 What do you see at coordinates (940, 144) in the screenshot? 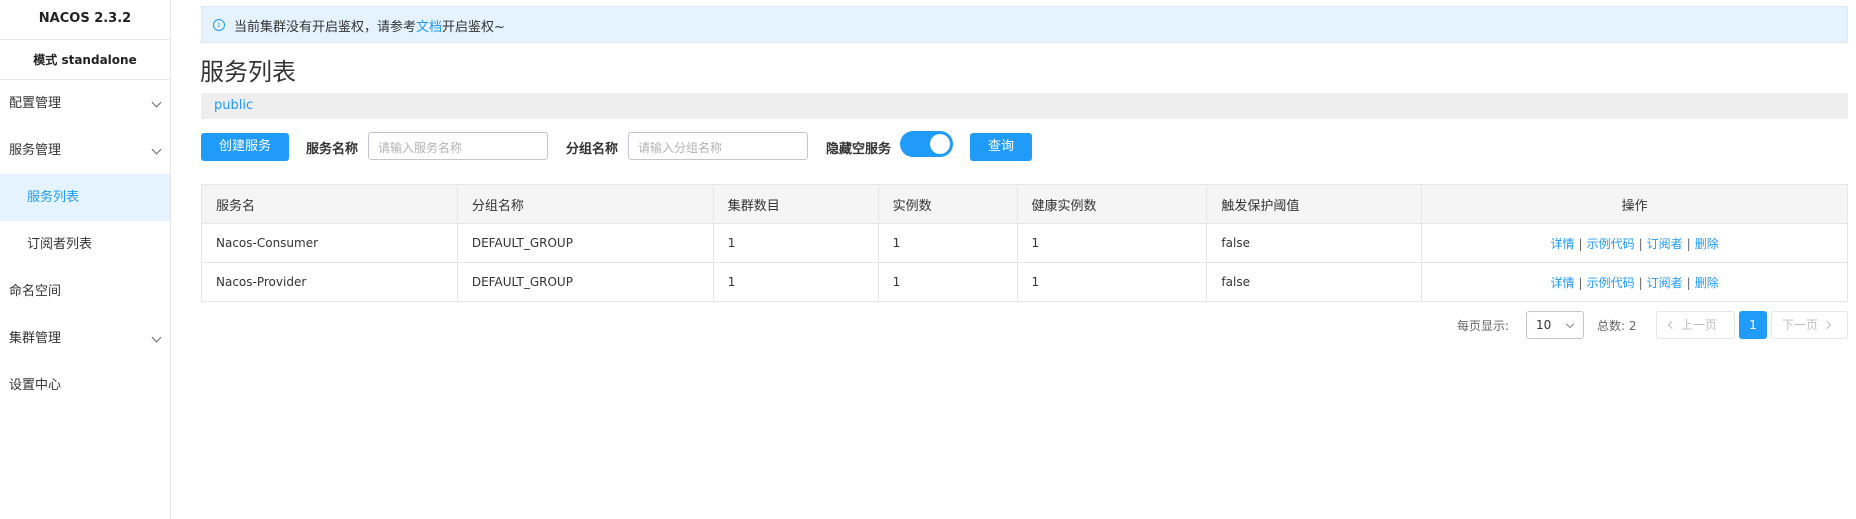
I see `toggle-knob` at bounding box center [940, 144].